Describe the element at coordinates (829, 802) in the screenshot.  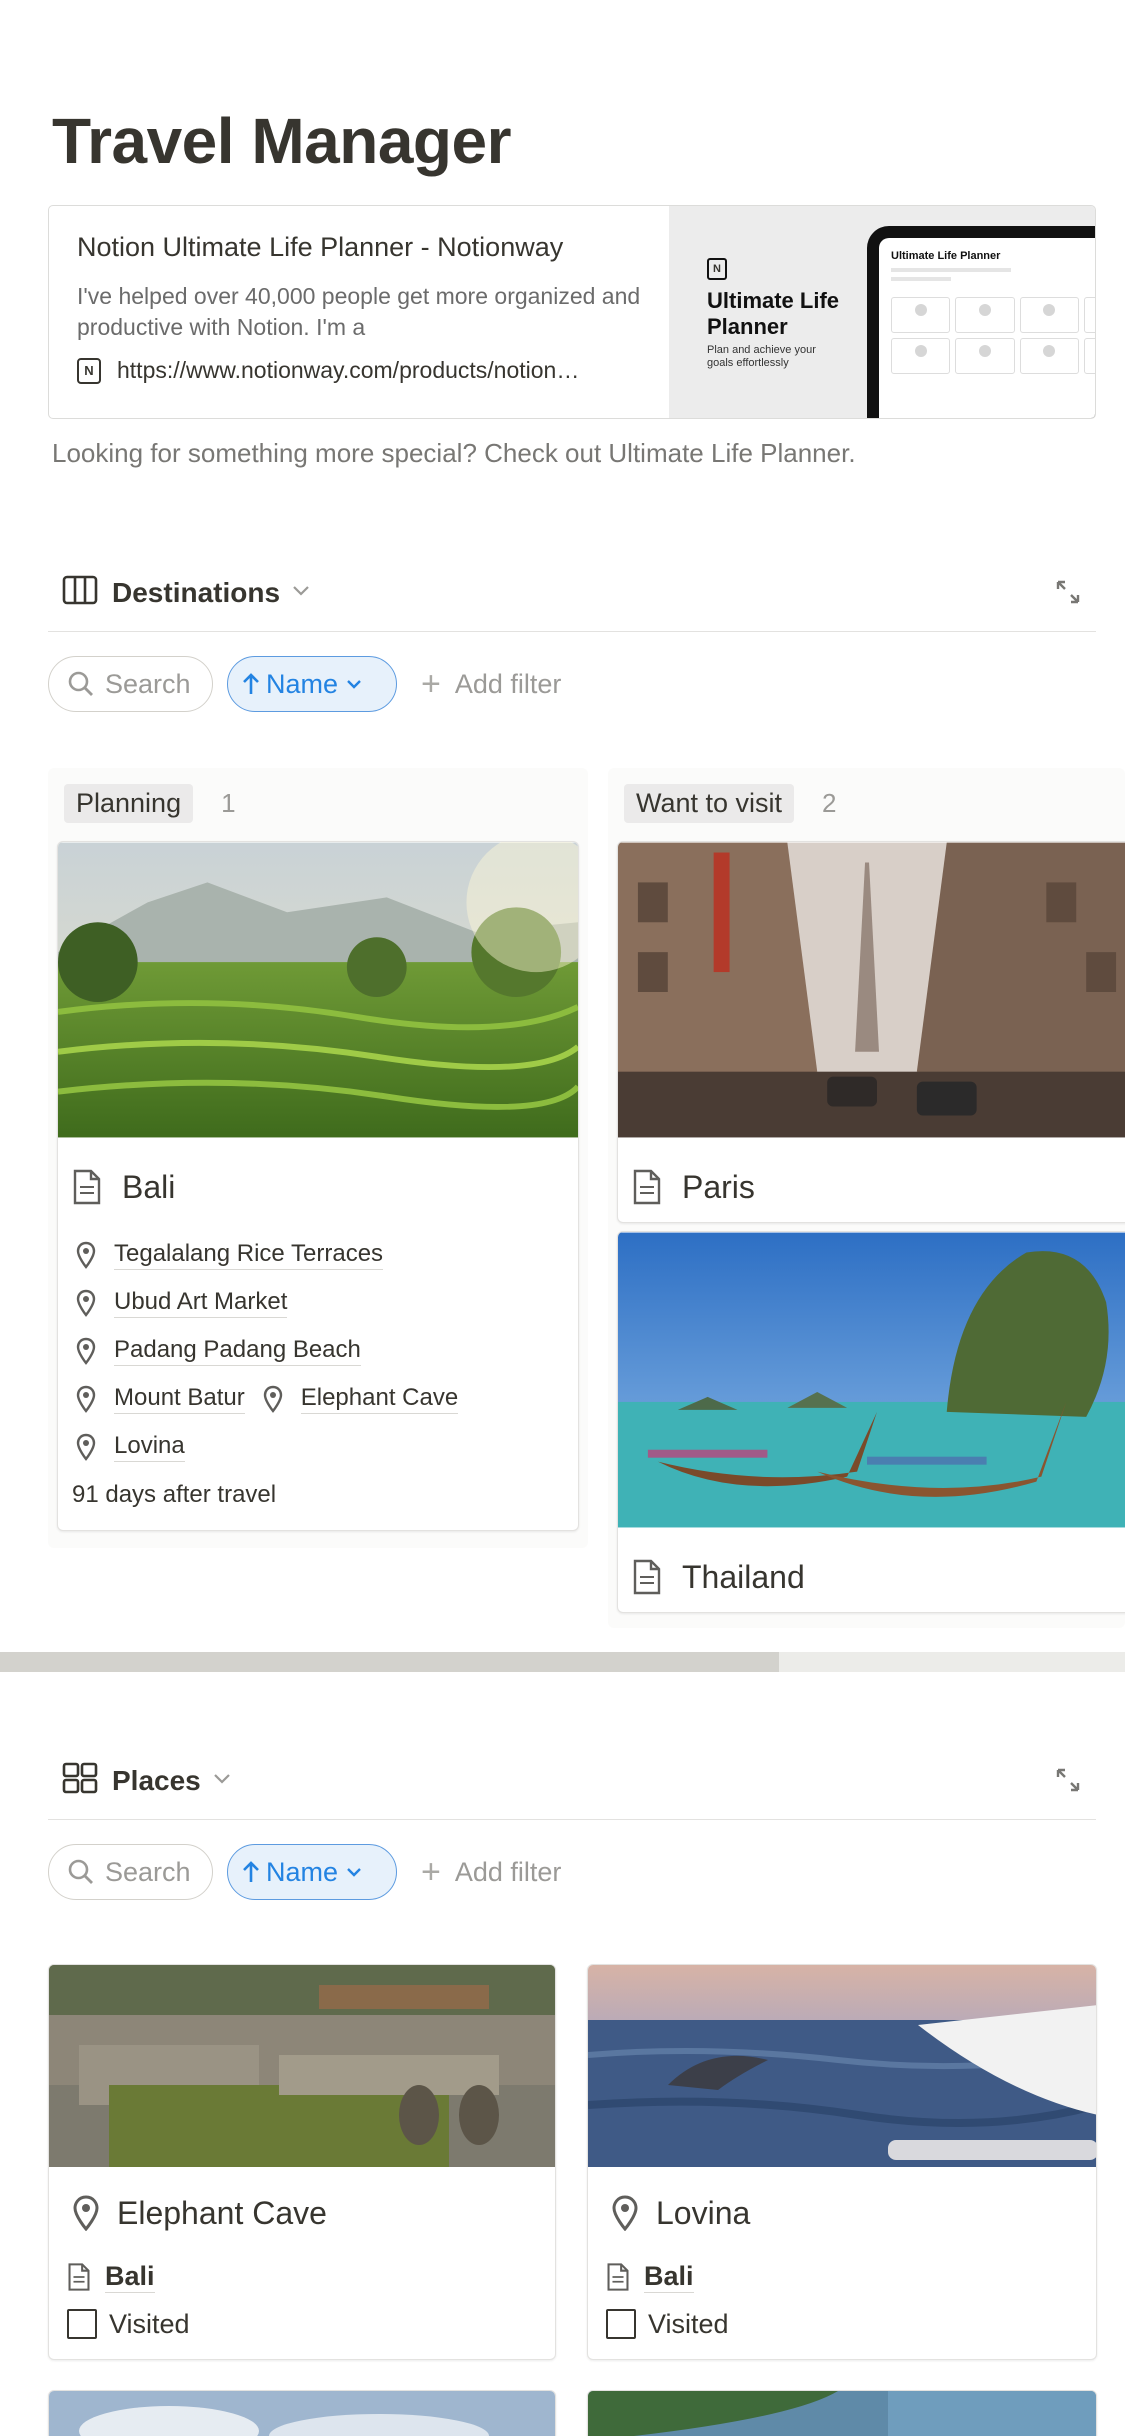
I see `column-count: 2` at that location.